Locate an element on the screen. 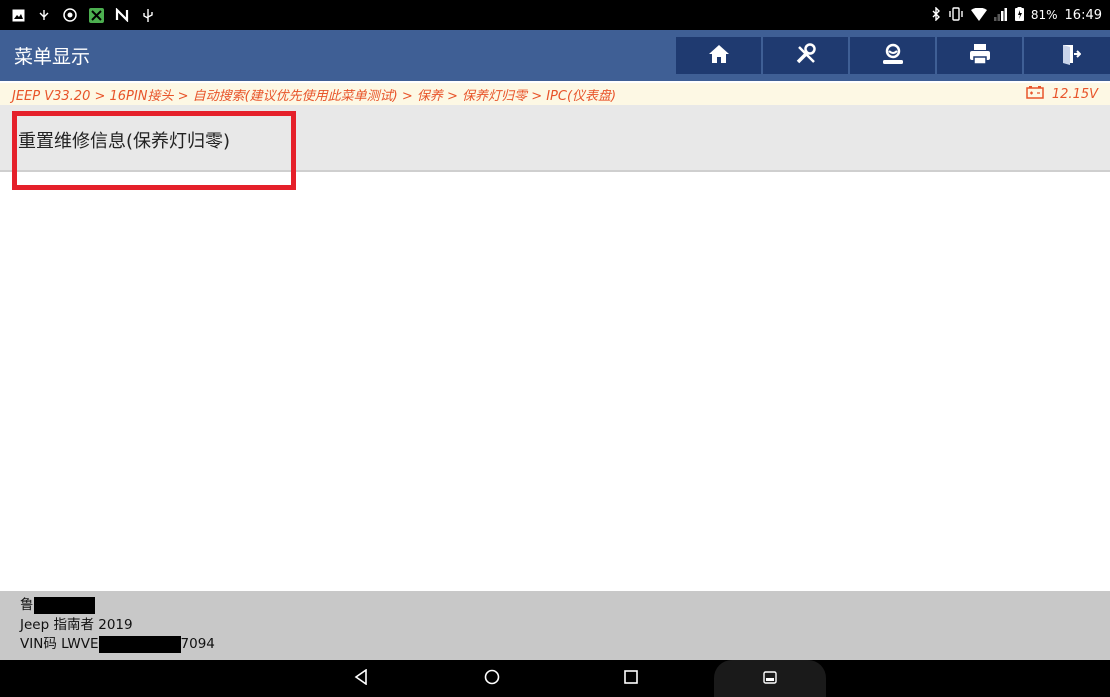 Image resolution: width=1110 pixels, height=697 pixels. vehicle-info: 鲁 Jeep 指南者 2019 VIN码 LWVE 7094 is located at coordinates (555, 625).